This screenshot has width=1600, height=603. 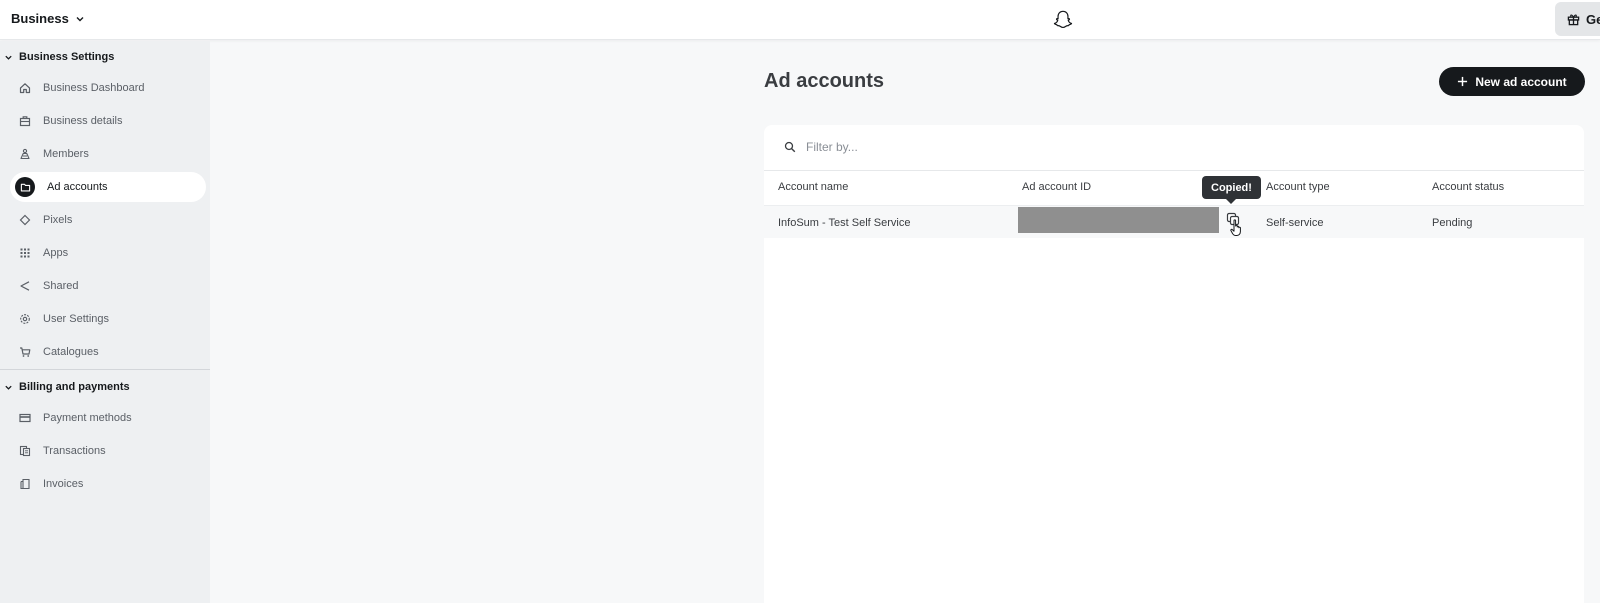 I want to click on section-billing-and-payments: Billing and payments, so click(x=65, y=387).